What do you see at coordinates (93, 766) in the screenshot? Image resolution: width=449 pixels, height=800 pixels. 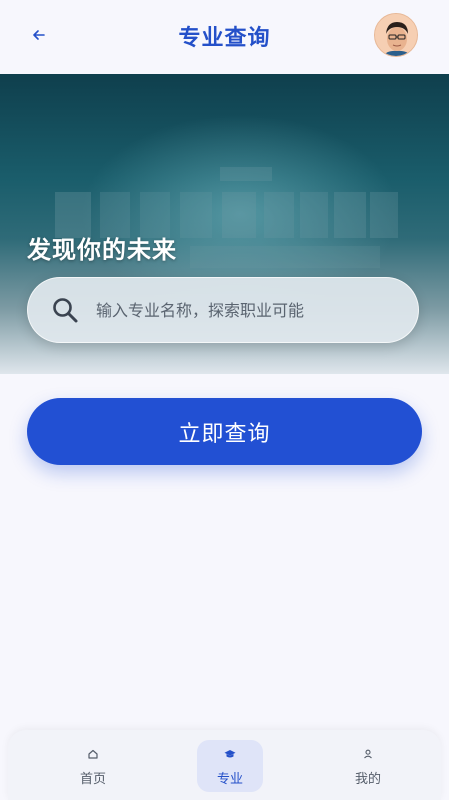 I see `nav-item-home: 首页` at bounding box center [93, 766].